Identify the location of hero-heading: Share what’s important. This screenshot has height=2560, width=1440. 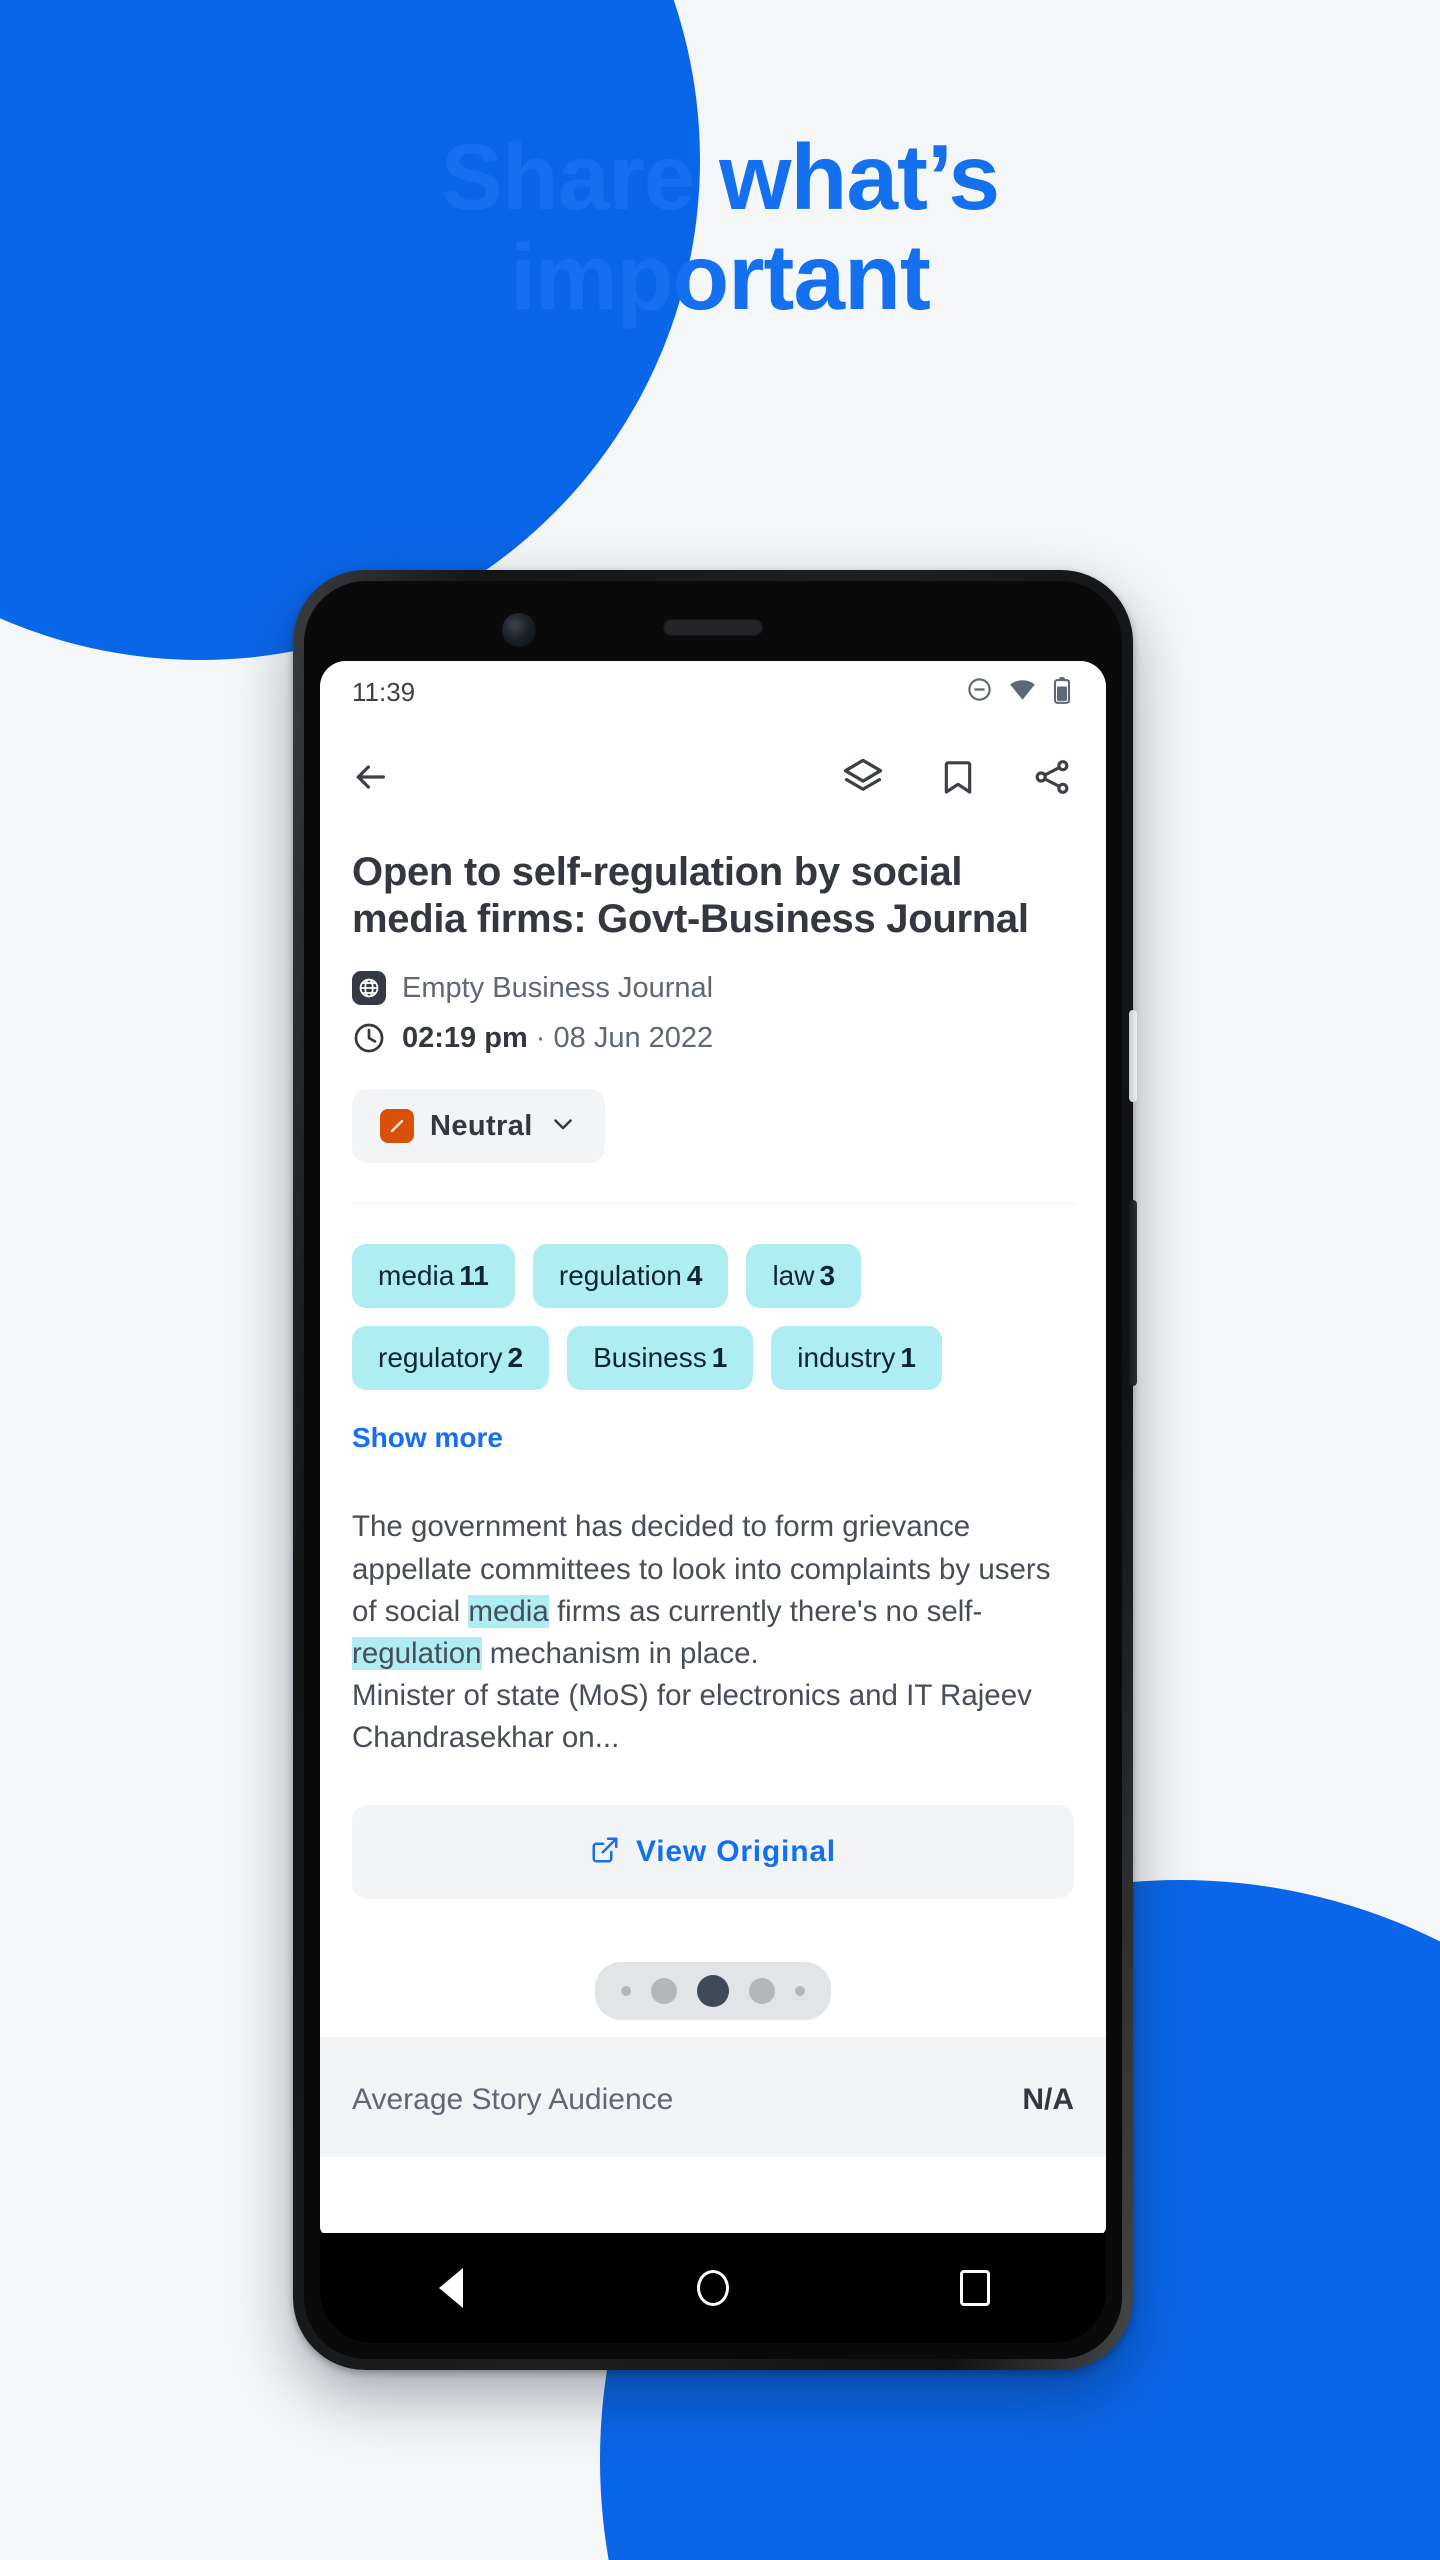
(720, 227).